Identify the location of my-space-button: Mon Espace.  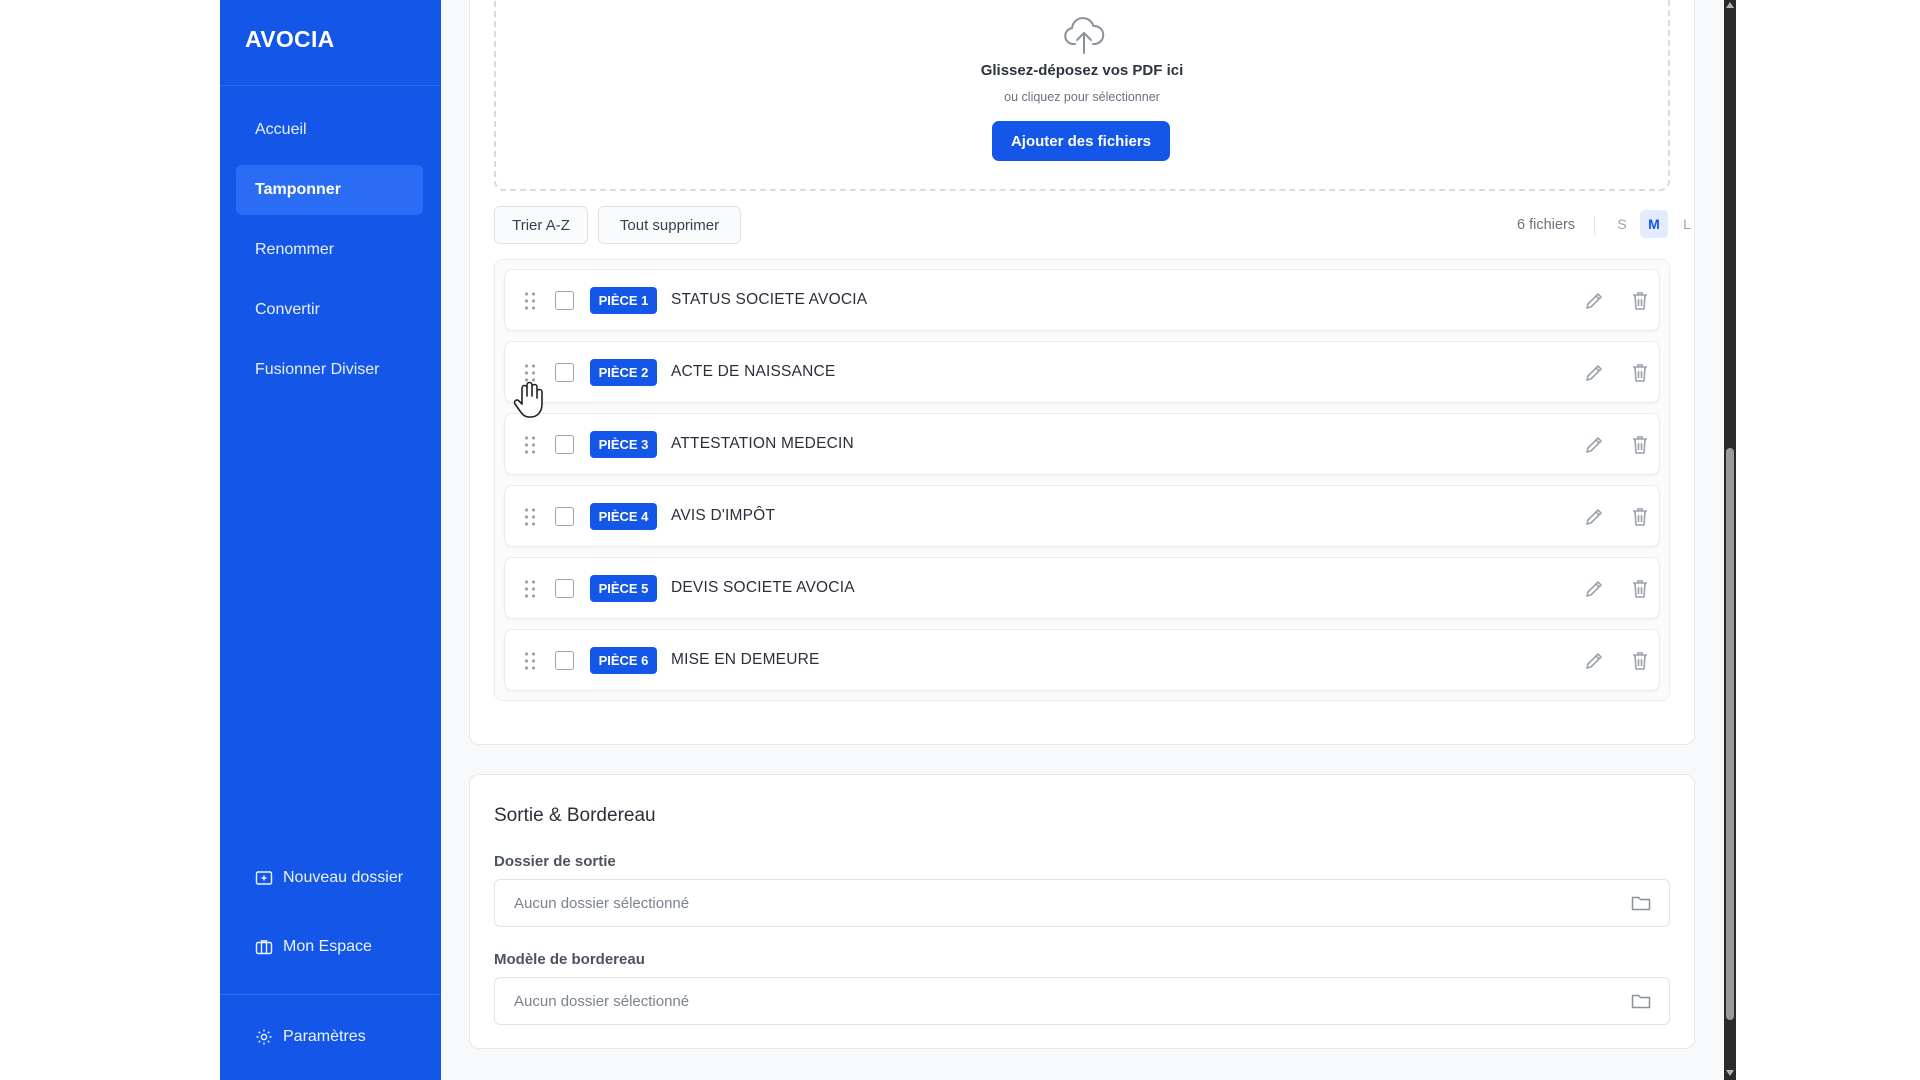
(313, 947).